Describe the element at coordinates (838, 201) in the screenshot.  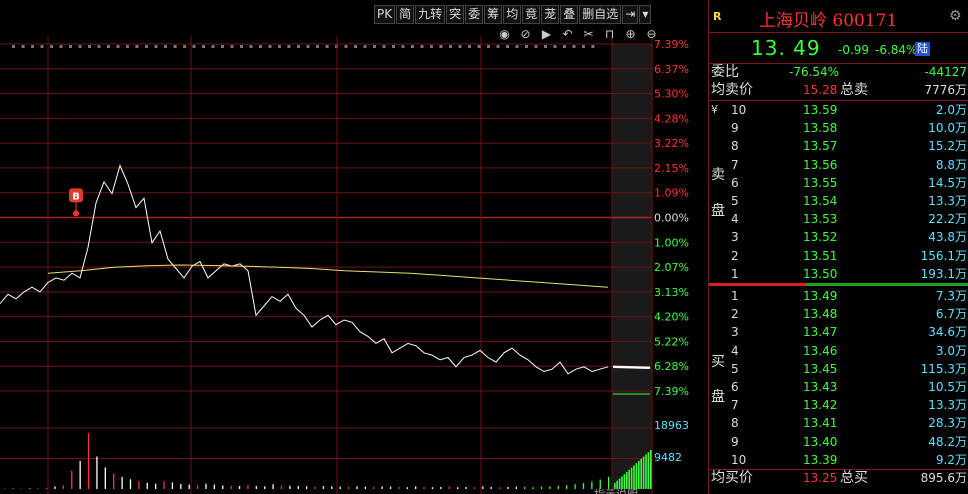
I see `sell-level-row: 5 13.54 13.3万` at that location.